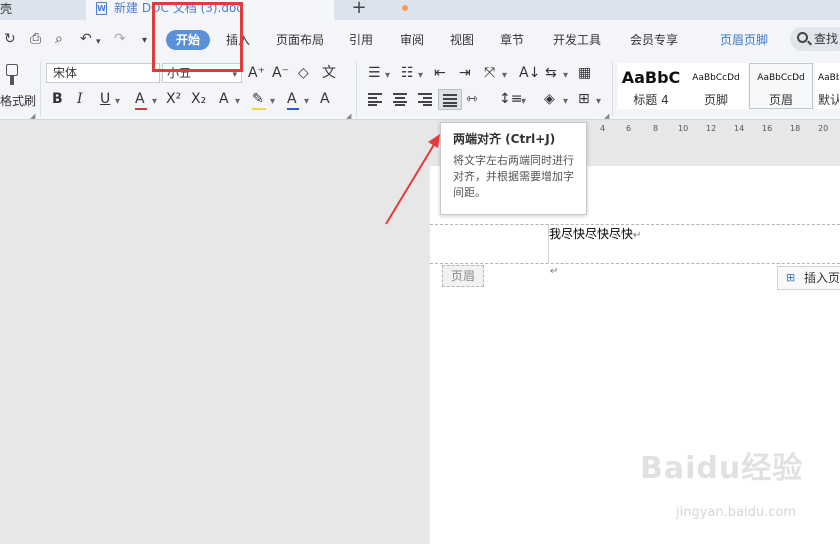 The height and width of the screenshot is (544, 840). Describe the element at coordinates (105, 99) in the screenshot. I see `underline-icon: U` at that location.